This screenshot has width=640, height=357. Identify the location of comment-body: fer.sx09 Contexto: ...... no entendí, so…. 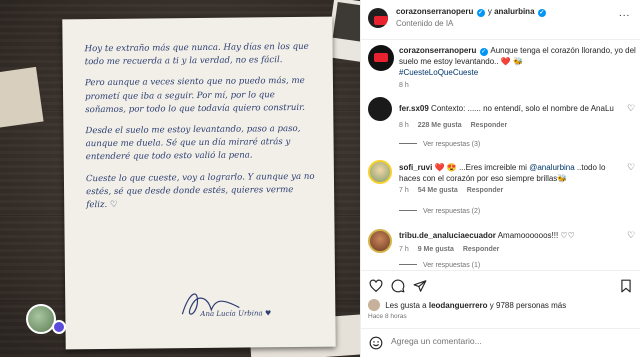
(509, 108).